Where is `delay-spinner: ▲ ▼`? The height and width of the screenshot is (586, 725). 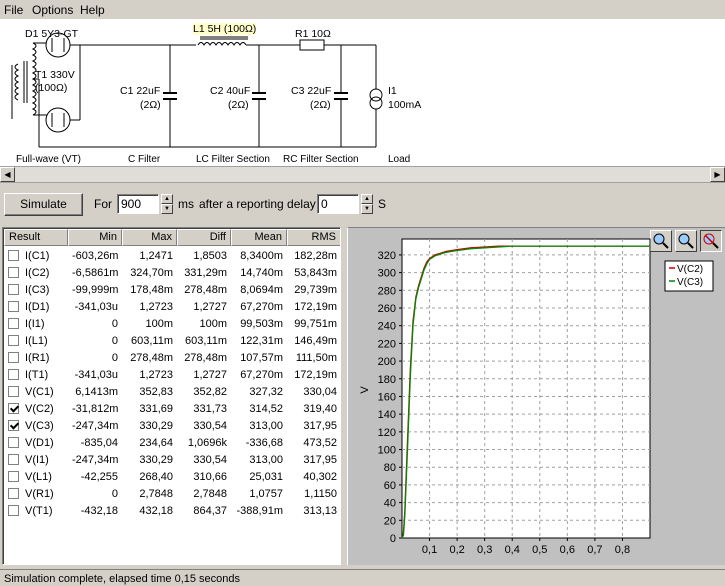 delay-spinner: ▲ ▼ is located at coordinates (367, 204).